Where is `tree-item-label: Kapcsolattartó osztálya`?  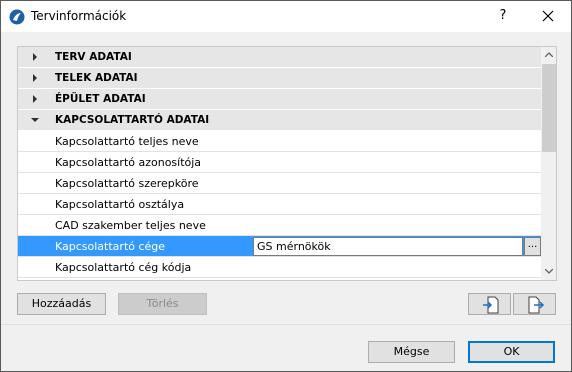 tree-item-label: Kapcsolattartó osztálya is located at coordinates (120, 204).